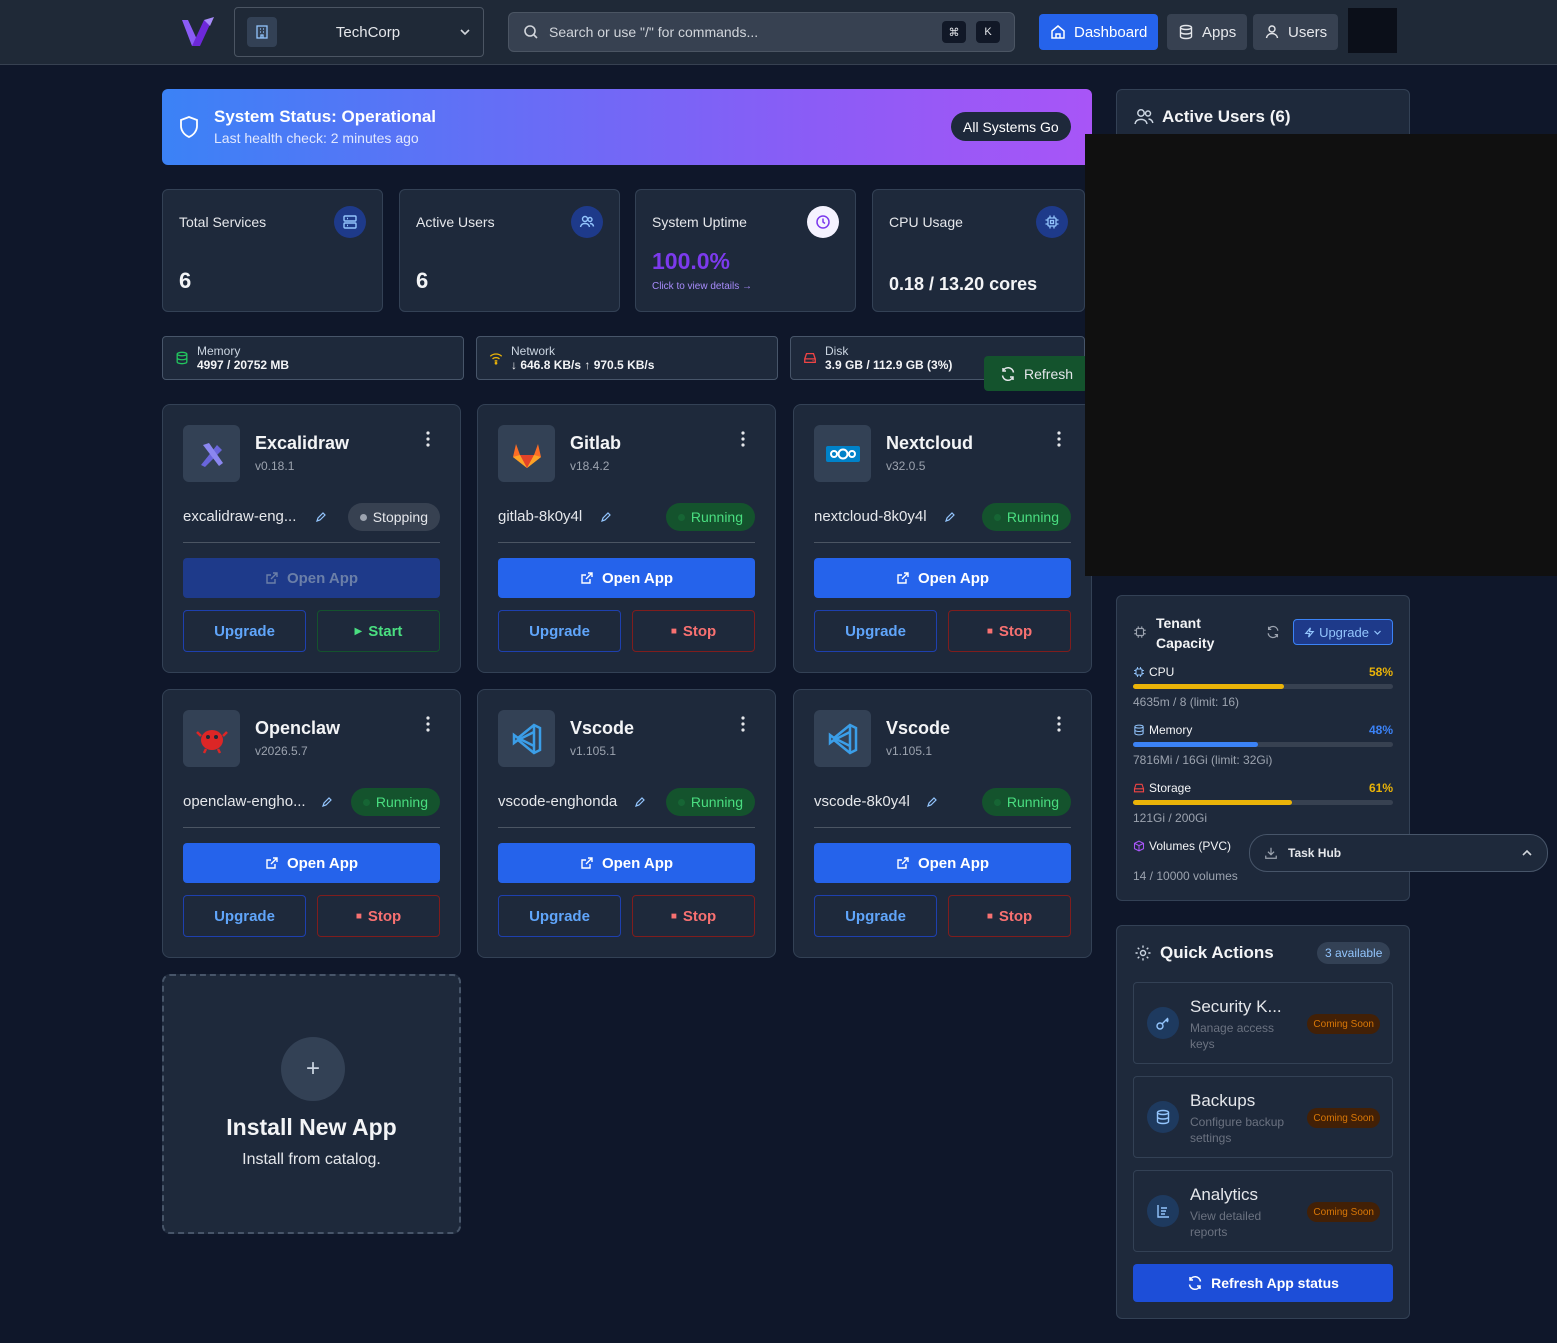  What do you see at coordinates (1204, 953) in the screenshot?
I see `quick-actions-header: Quick Actions` at bounding box center [1204, 953].